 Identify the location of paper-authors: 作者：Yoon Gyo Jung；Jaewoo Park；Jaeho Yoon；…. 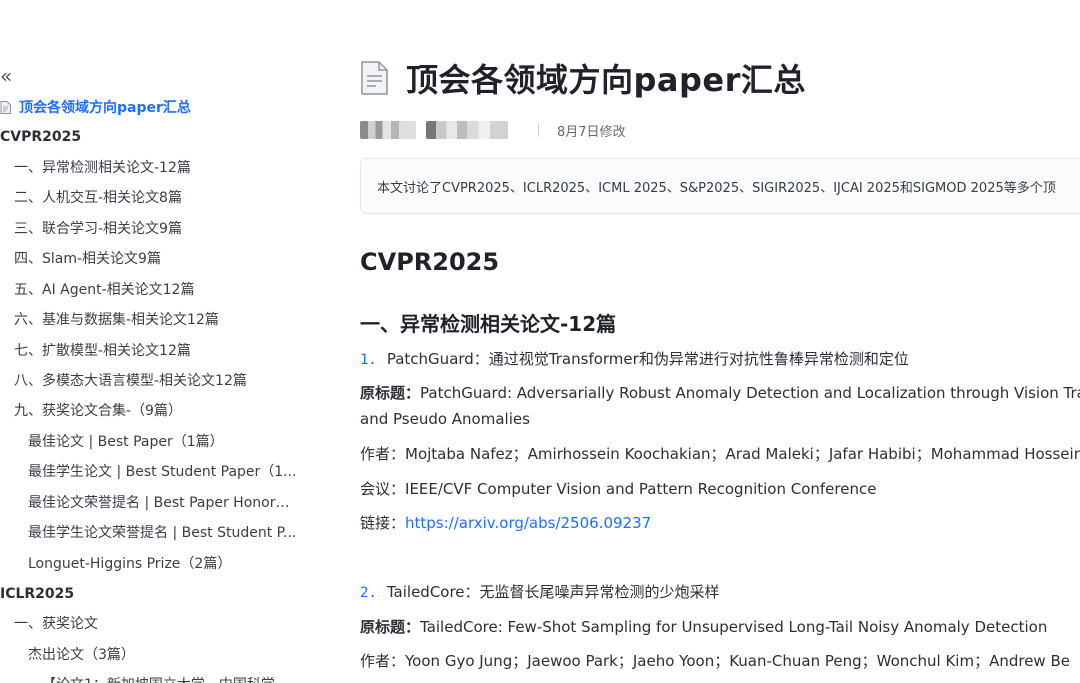
(715, 661).